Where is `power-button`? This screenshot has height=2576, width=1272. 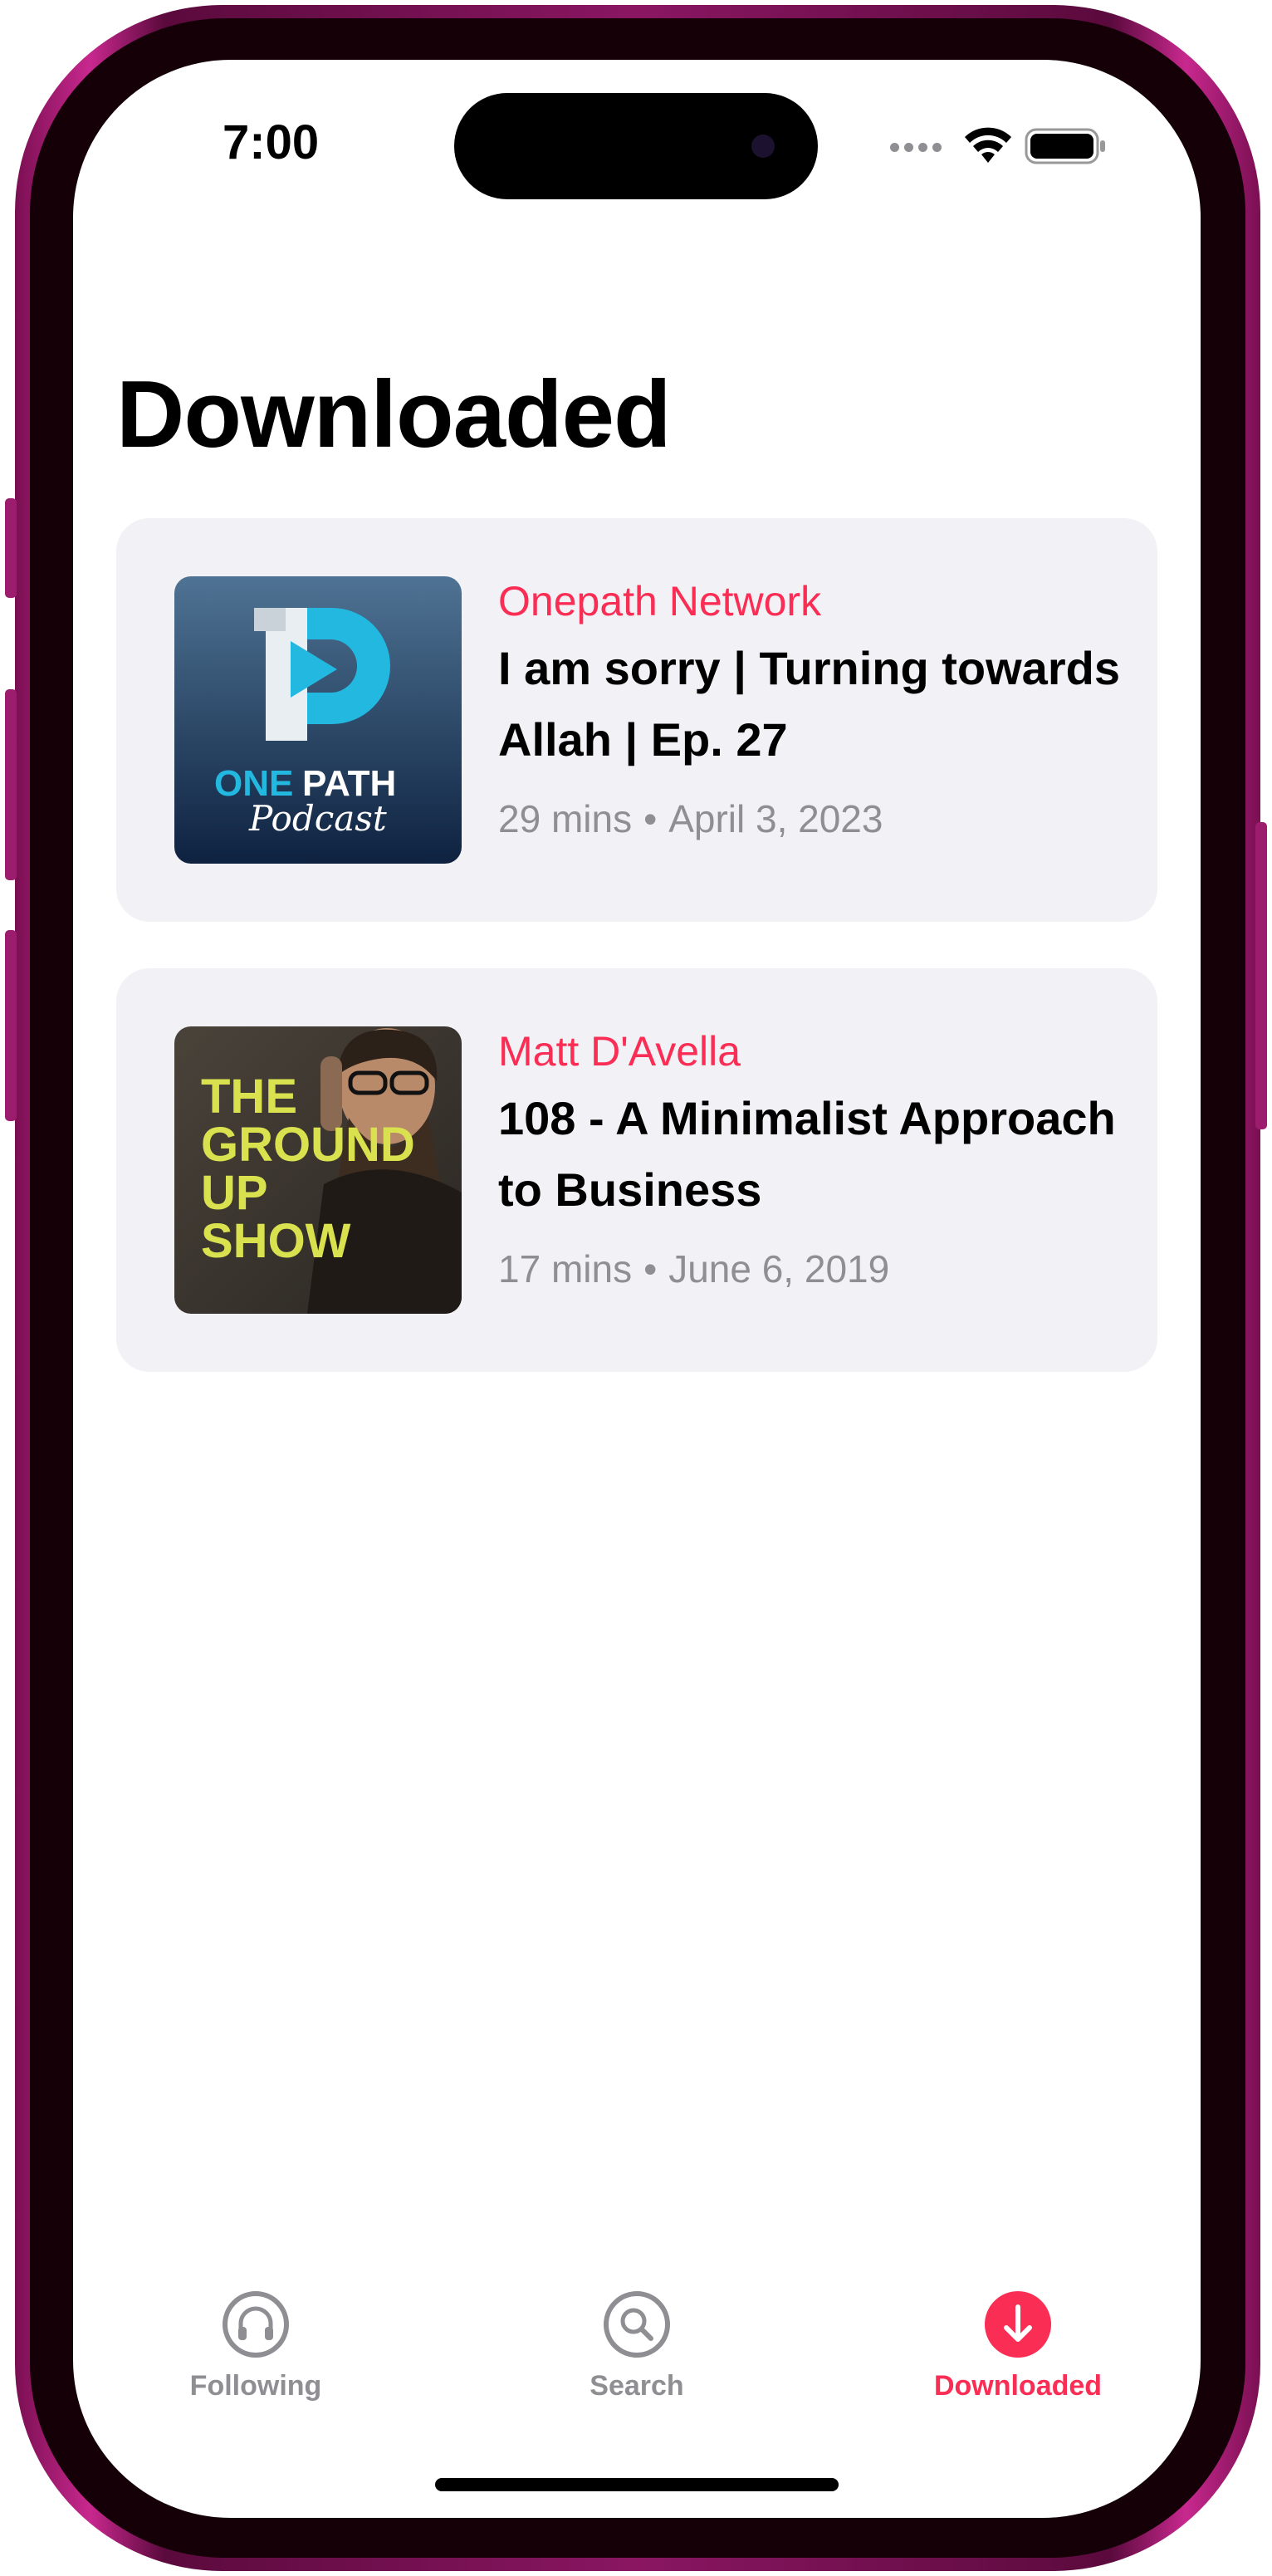 power-button is located at coordinates (1261, 975).